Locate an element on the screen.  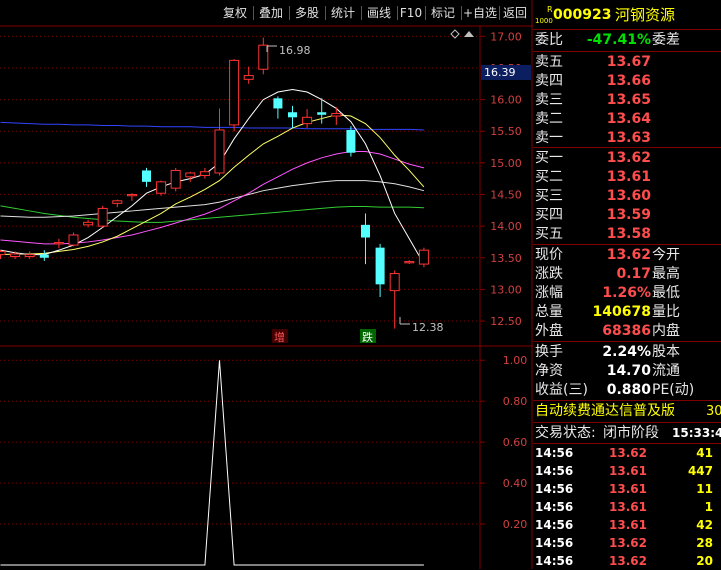
trading-status-row: 交易状态: 闭市阶段 15:33:4 is located at coordinates (627, 433).